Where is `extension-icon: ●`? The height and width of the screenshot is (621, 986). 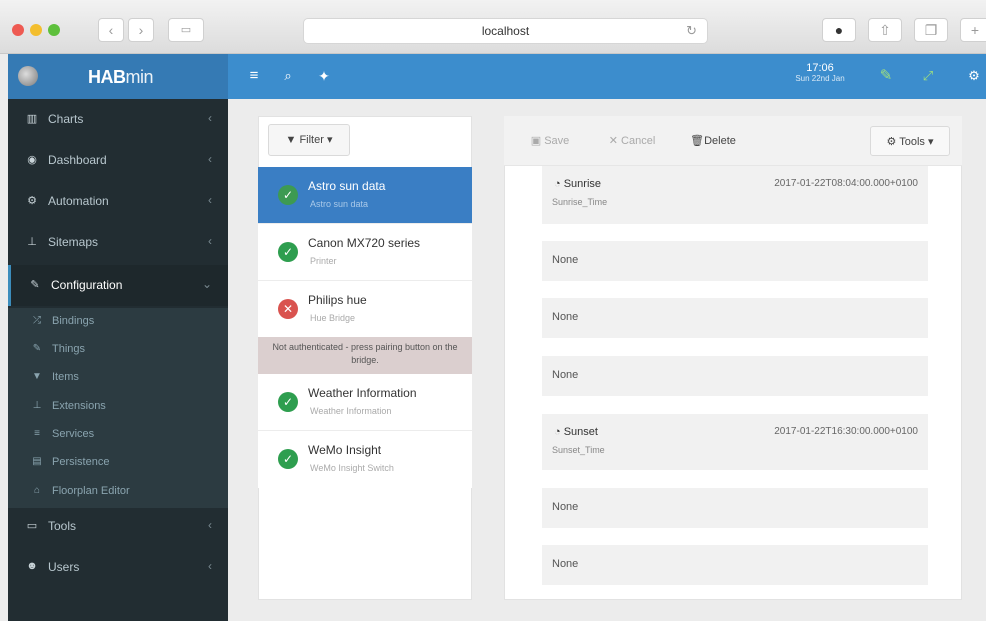
extension-icon: ● is located at coordinates (839, 30).